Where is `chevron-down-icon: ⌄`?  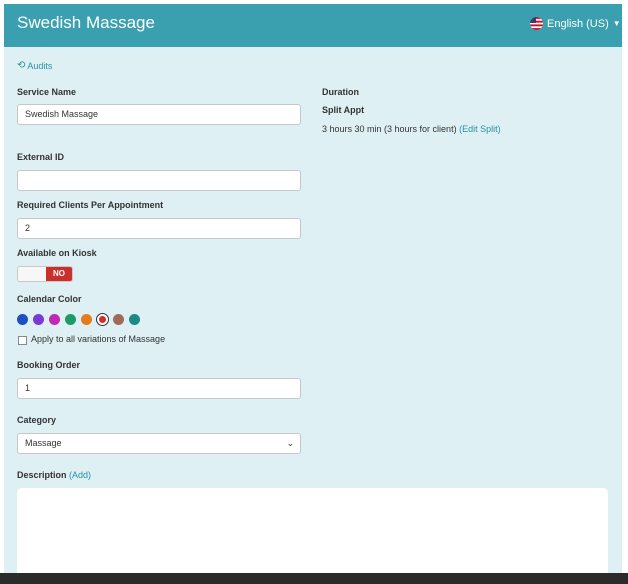 chevron-down-icon: ⌄ is located at coordinates (290, 443).